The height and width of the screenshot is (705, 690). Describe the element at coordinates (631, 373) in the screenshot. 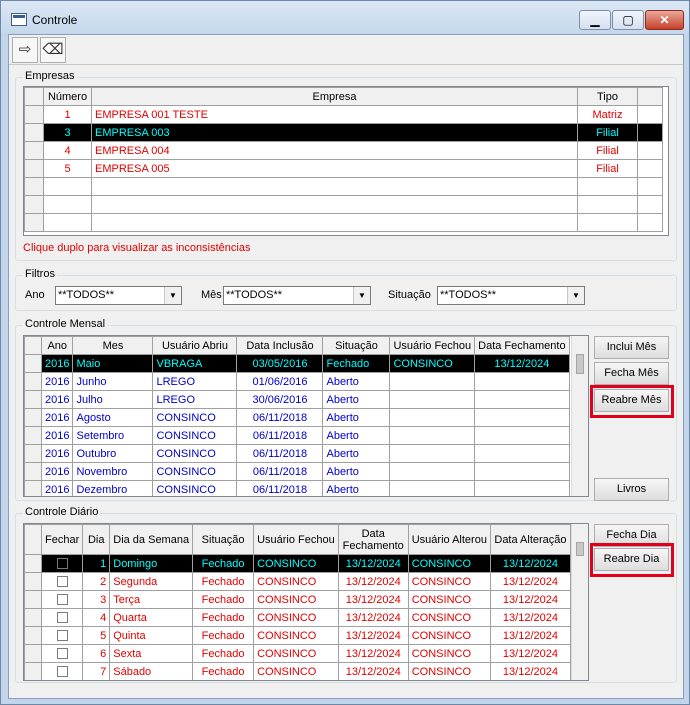

I see `fecha-mes-button: Fecha Mês` at that location.